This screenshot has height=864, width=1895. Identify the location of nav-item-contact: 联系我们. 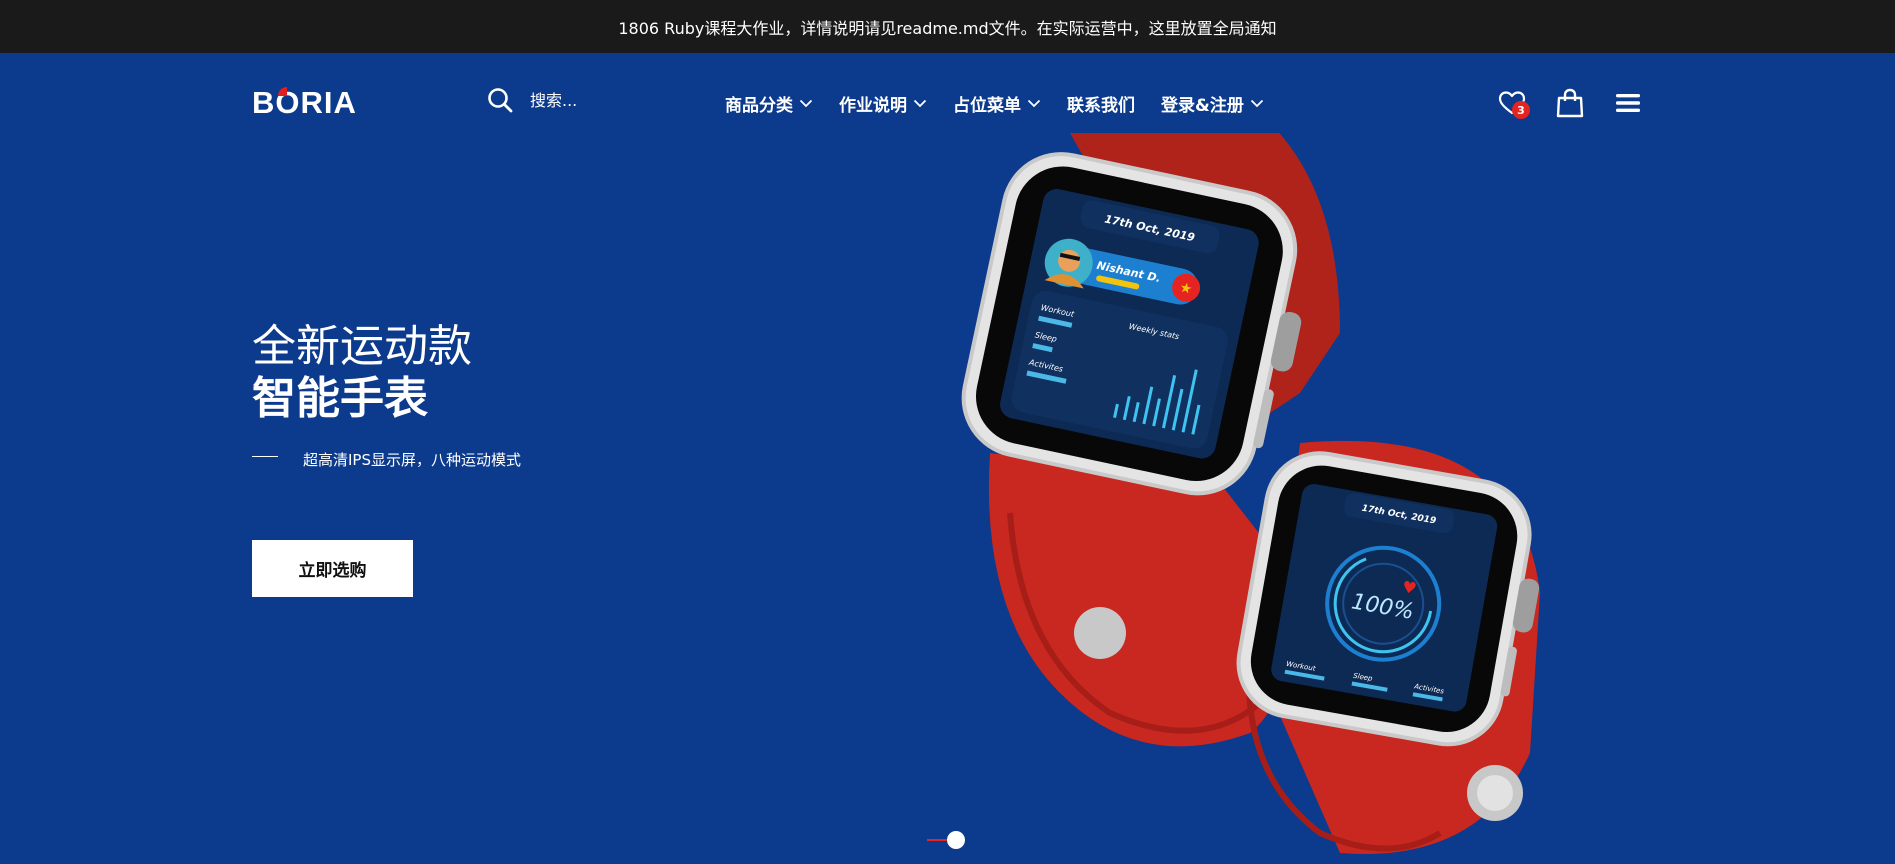
(1101, 103).